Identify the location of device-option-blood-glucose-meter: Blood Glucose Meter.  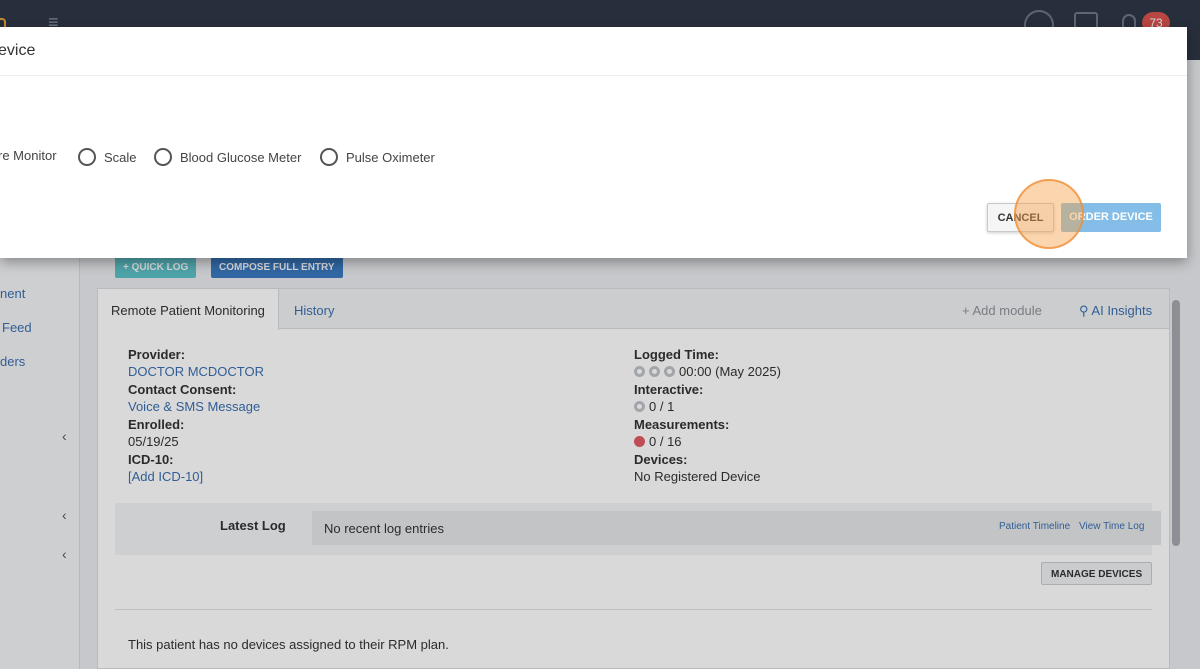
(227, 157).